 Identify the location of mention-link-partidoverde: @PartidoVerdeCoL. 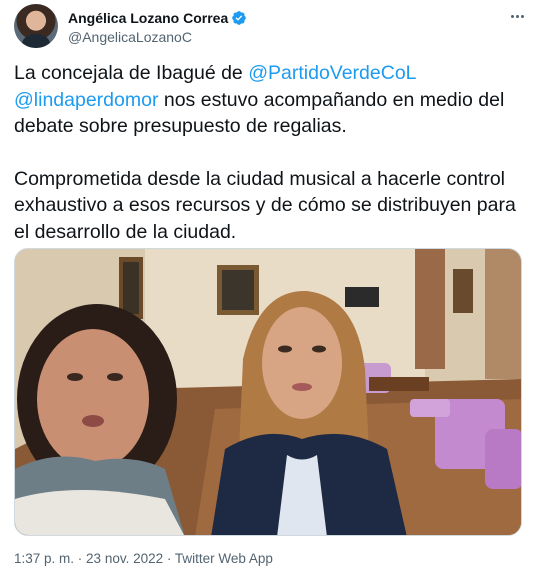
(332, 73).